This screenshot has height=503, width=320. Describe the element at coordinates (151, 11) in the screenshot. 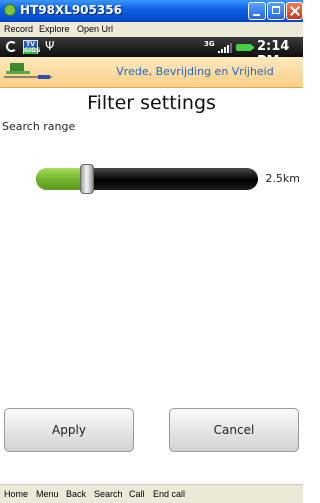

I see `window-title-bar: HT98XL905356` at that location.